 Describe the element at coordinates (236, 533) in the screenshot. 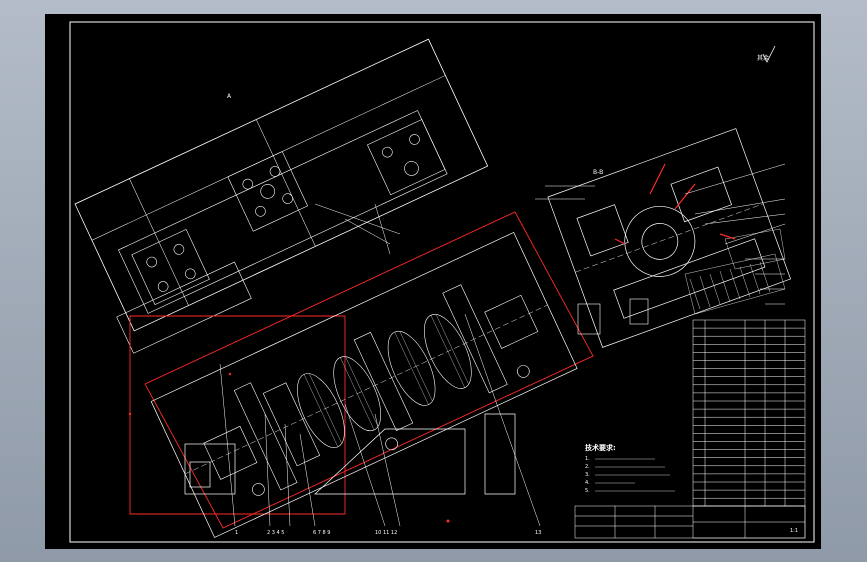

I see `svg-text: 1` at that location.